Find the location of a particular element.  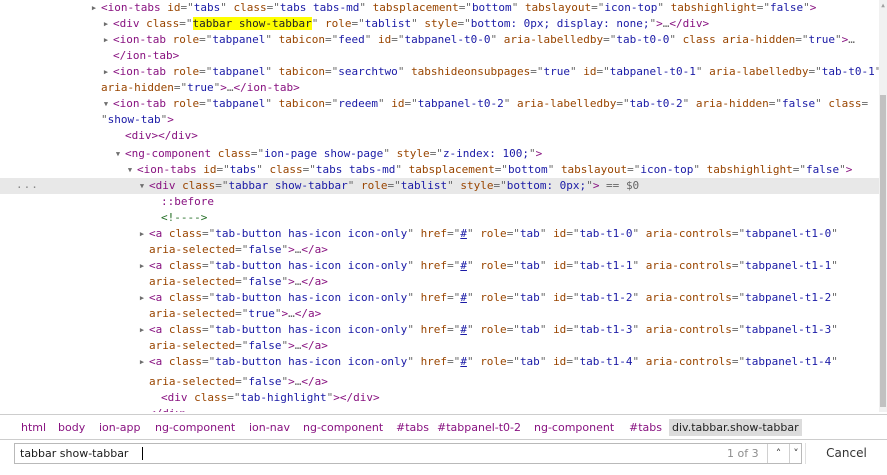

markup-token: == is located at coordinates (612, 185).